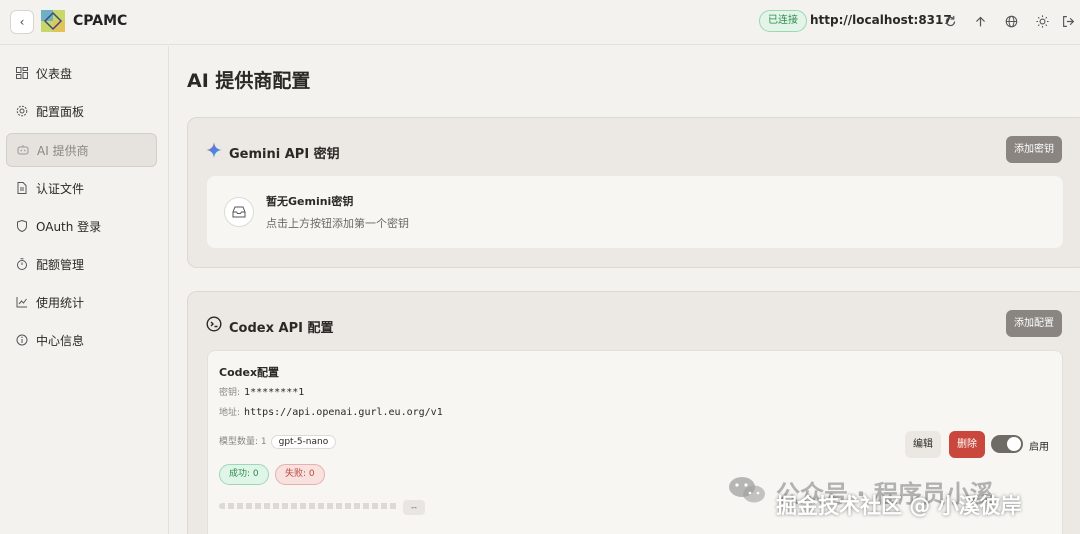 The height and width of the screenshot is (534, 1080). Describe the element at coordinates (1034, 323) in the screenshot. I see `add-config-button: 添加配置` at that location.